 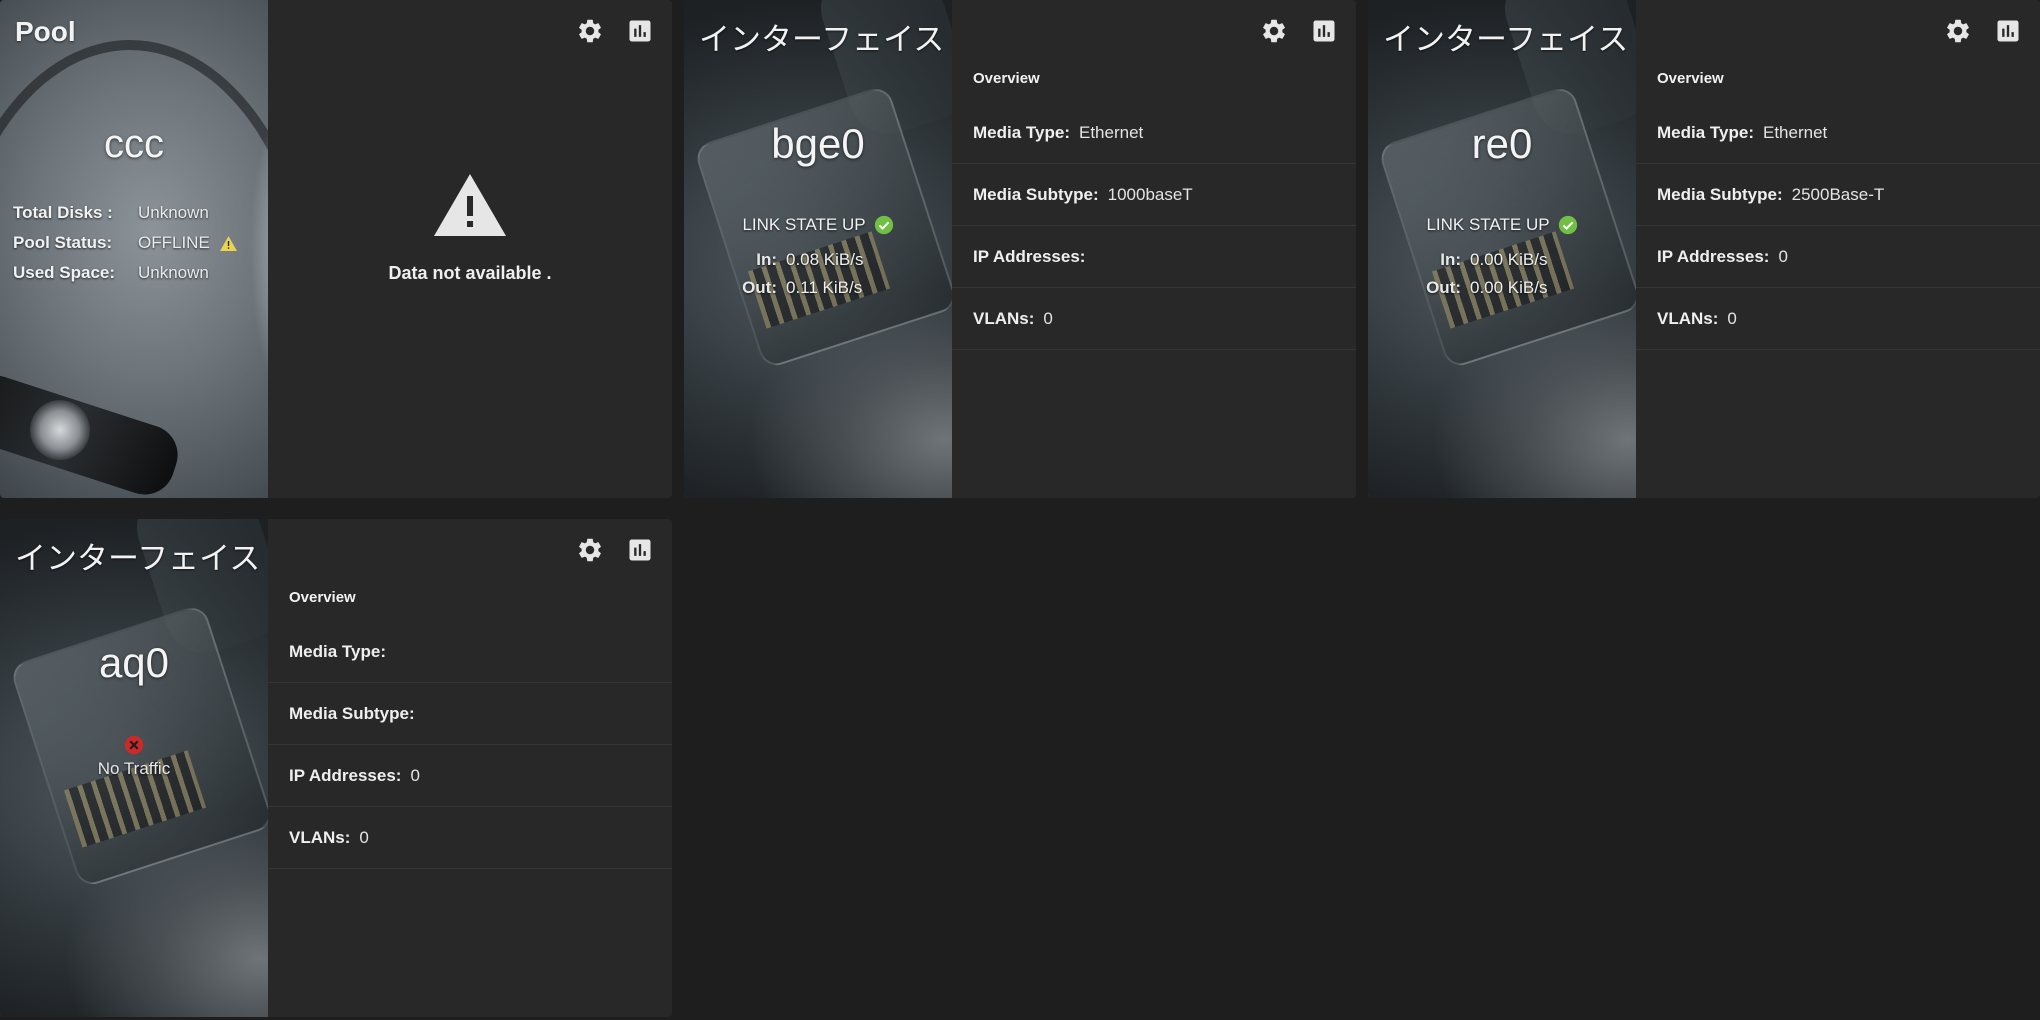 I want to click on stat-value-wrap: OFFLINE, so click(x=187, y=243).